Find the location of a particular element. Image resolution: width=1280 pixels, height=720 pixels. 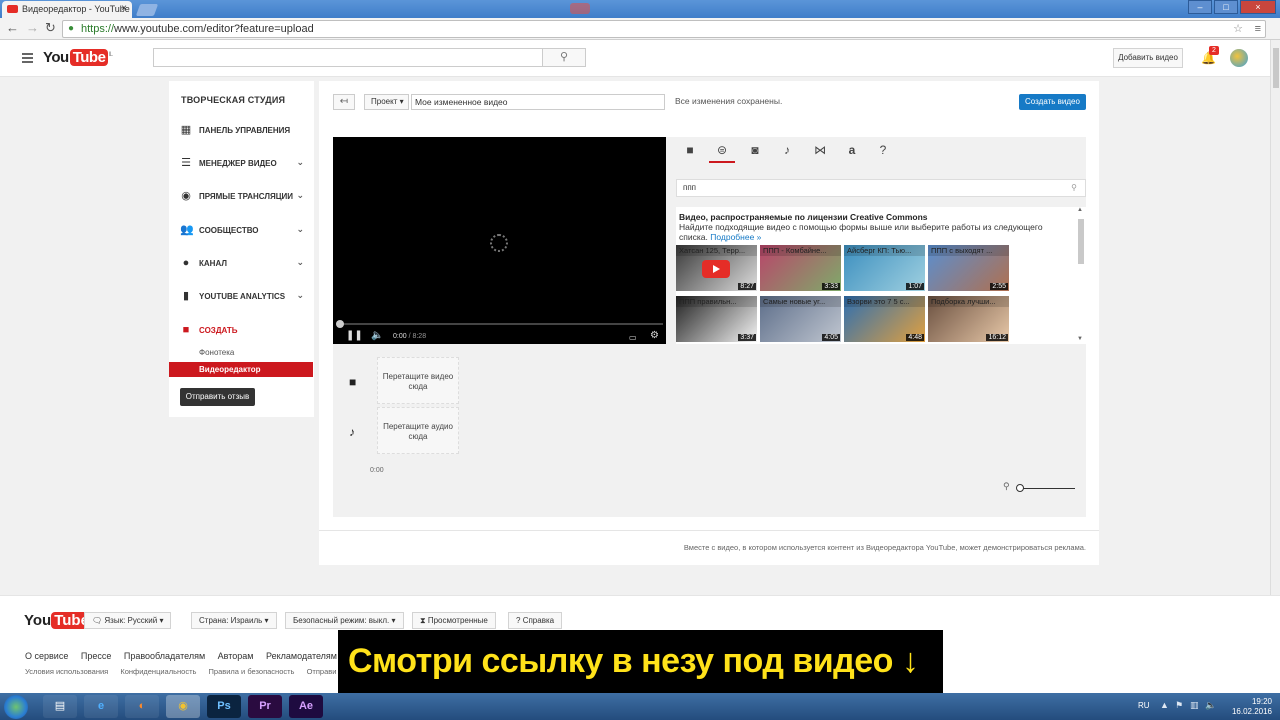

close-window-icon: × is located at coordinates (1258, 7).